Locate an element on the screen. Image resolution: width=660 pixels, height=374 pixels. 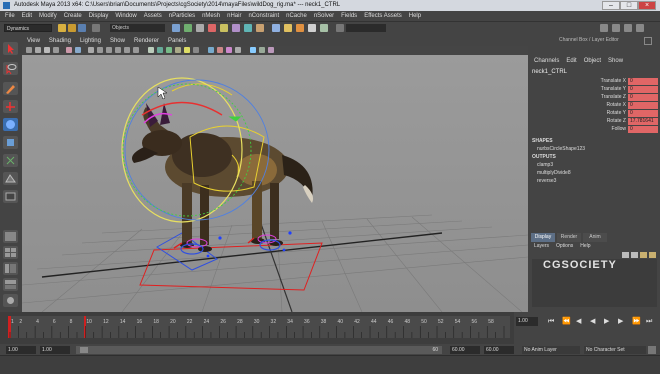
hq-viewport-icon is located at coordinates (253, 50).